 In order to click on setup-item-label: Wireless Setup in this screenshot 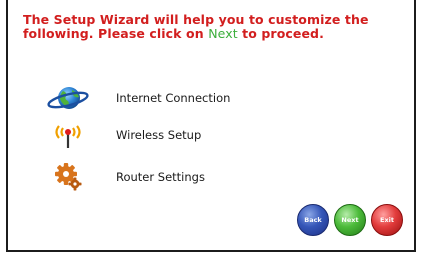, I will do `click(159, 135)`.